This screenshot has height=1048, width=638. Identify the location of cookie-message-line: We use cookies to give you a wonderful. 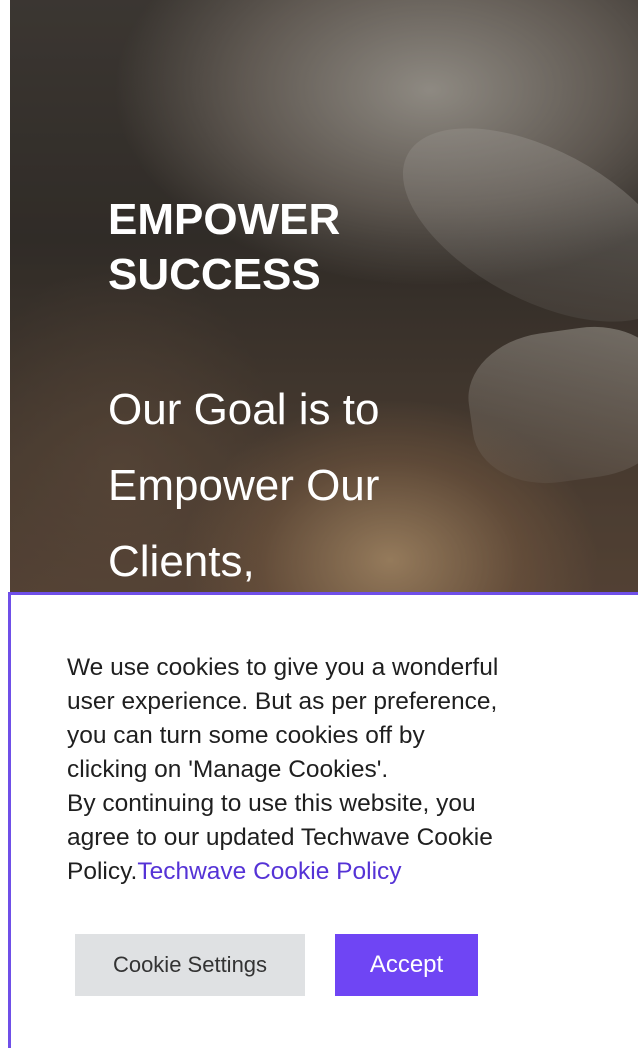
(283, 667).